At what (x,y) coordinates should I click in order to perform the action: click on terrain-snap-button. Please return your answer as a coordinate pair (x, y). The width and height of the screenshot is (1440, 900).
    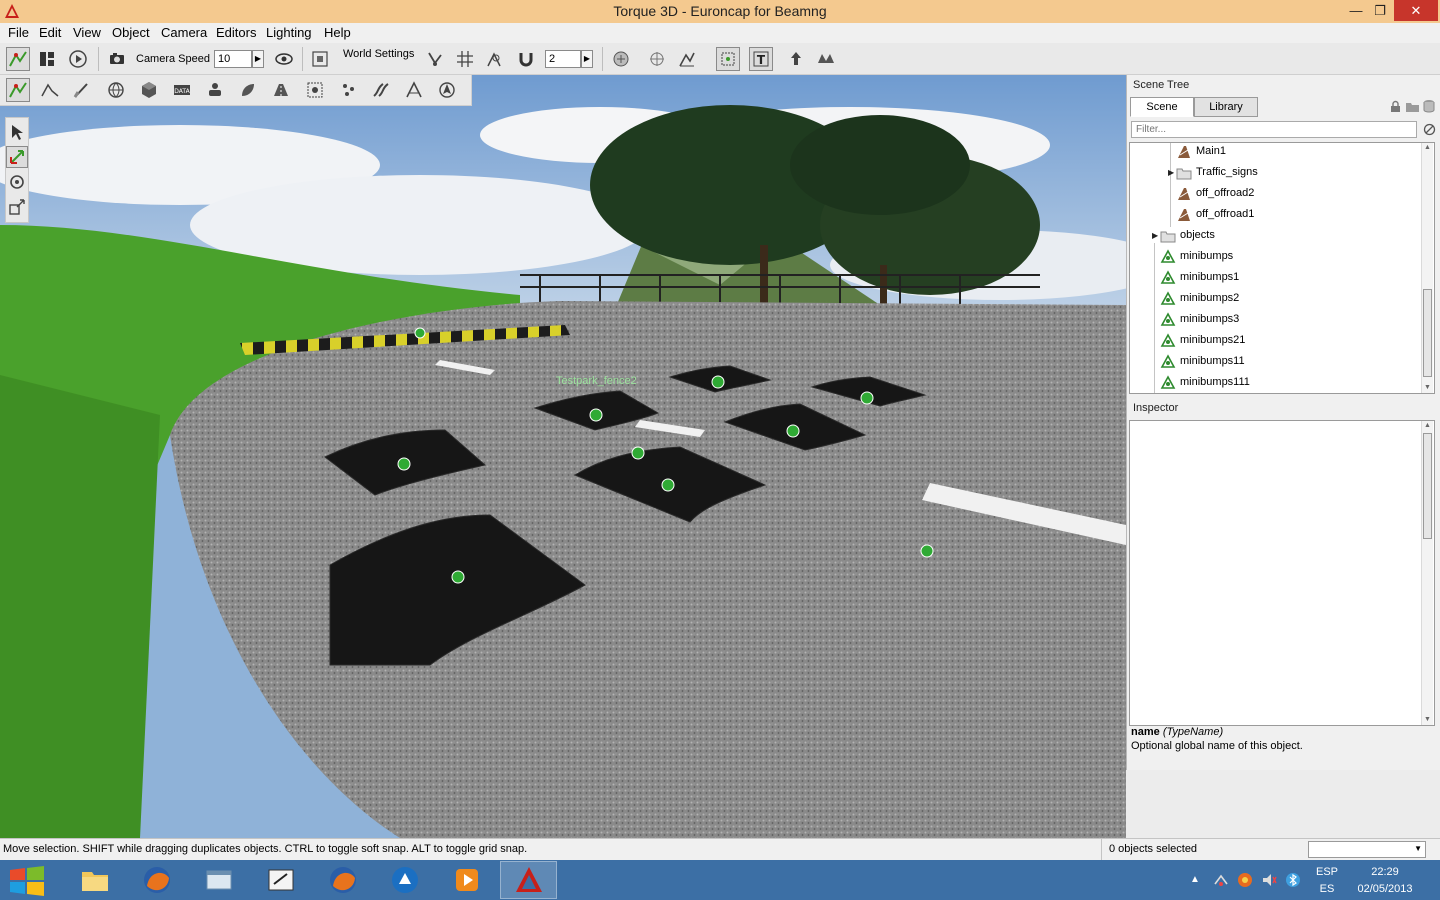
    Looking at the image, I should click on (496, 59).